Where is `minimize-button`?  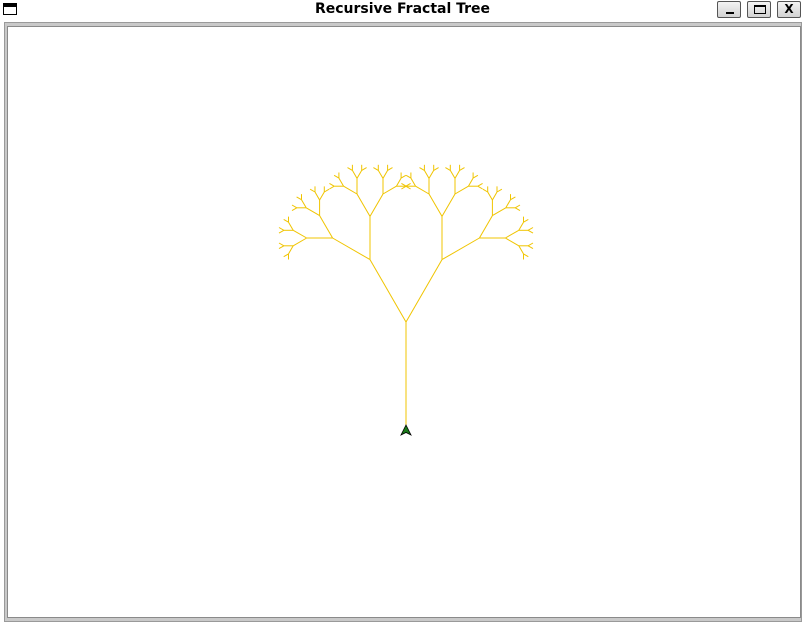 minimize-button is located at coordinates (729, 9).